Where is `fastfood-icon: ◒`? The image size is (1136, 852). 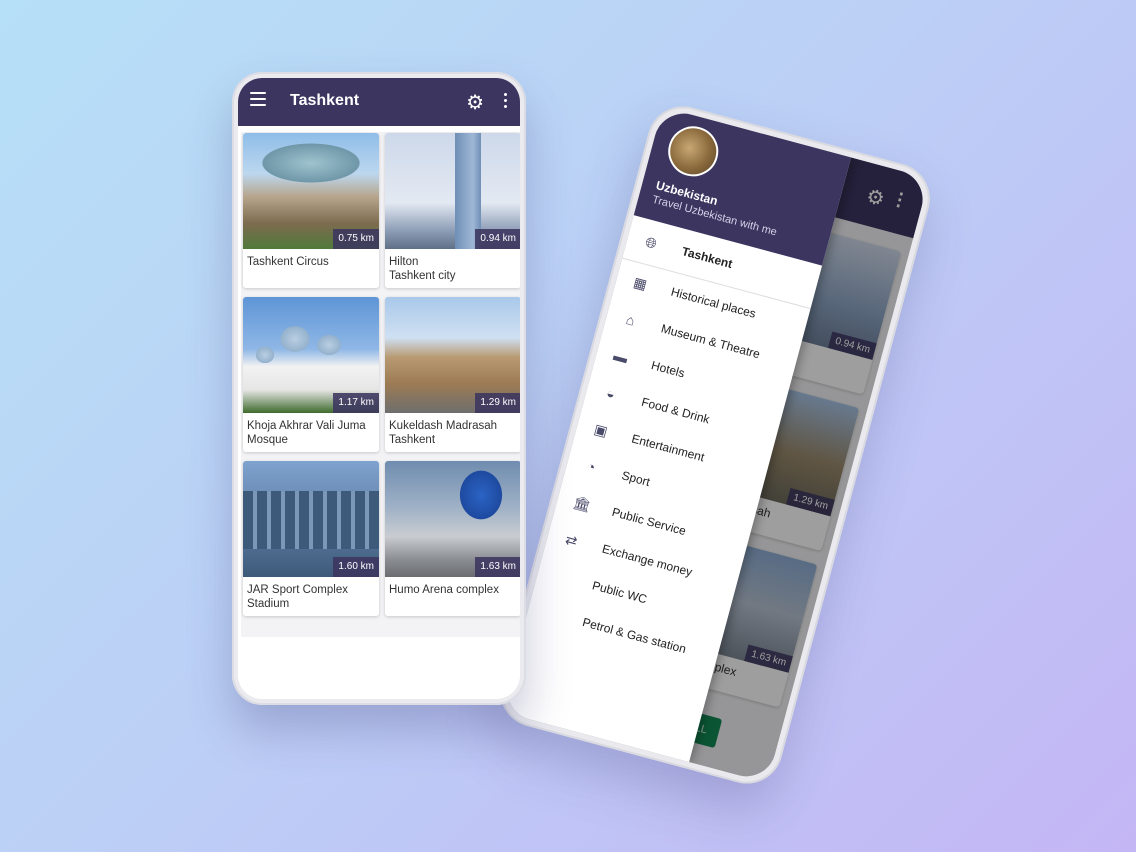
fastfood-icon: ◒ is located at coordinates (610, 393).